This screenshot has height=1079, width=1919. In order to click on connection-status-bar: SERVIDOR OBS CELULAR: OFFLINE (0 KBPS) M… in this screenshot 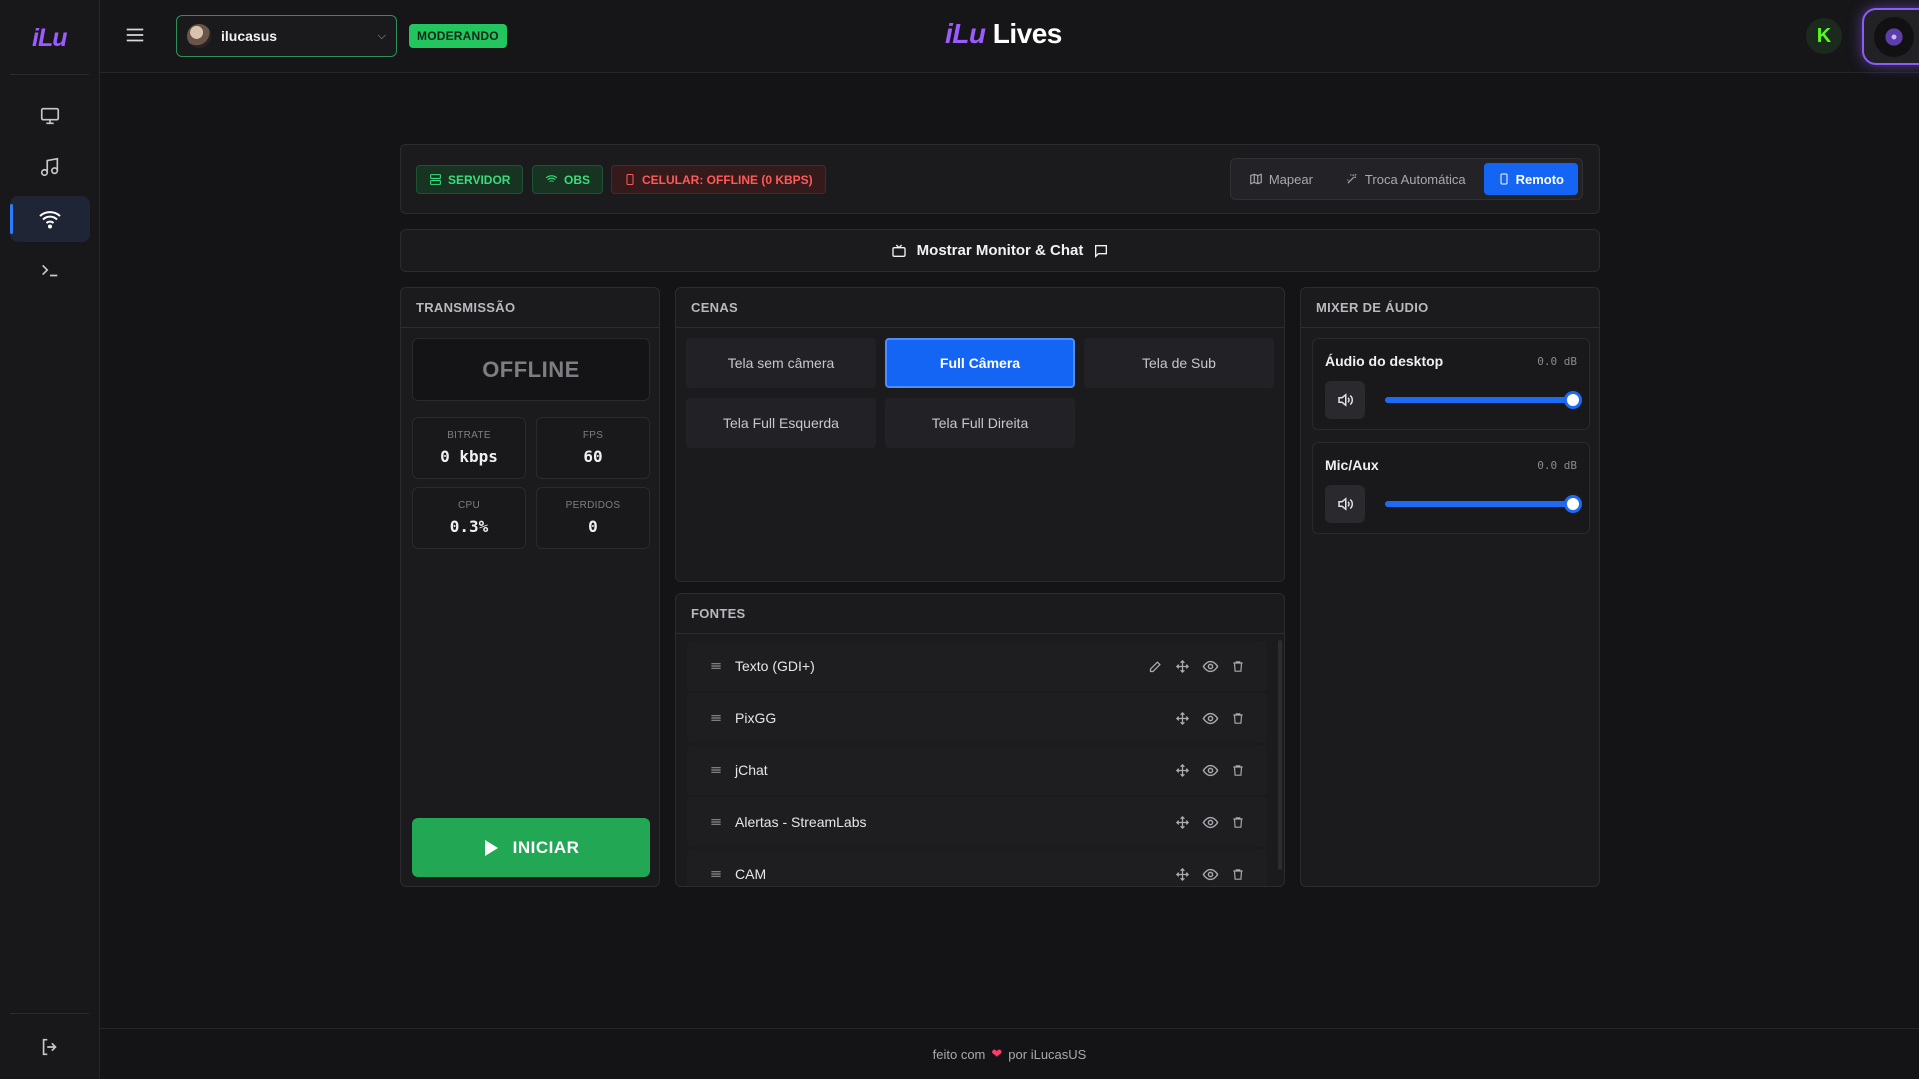, I will do `click(1000, 179)`.